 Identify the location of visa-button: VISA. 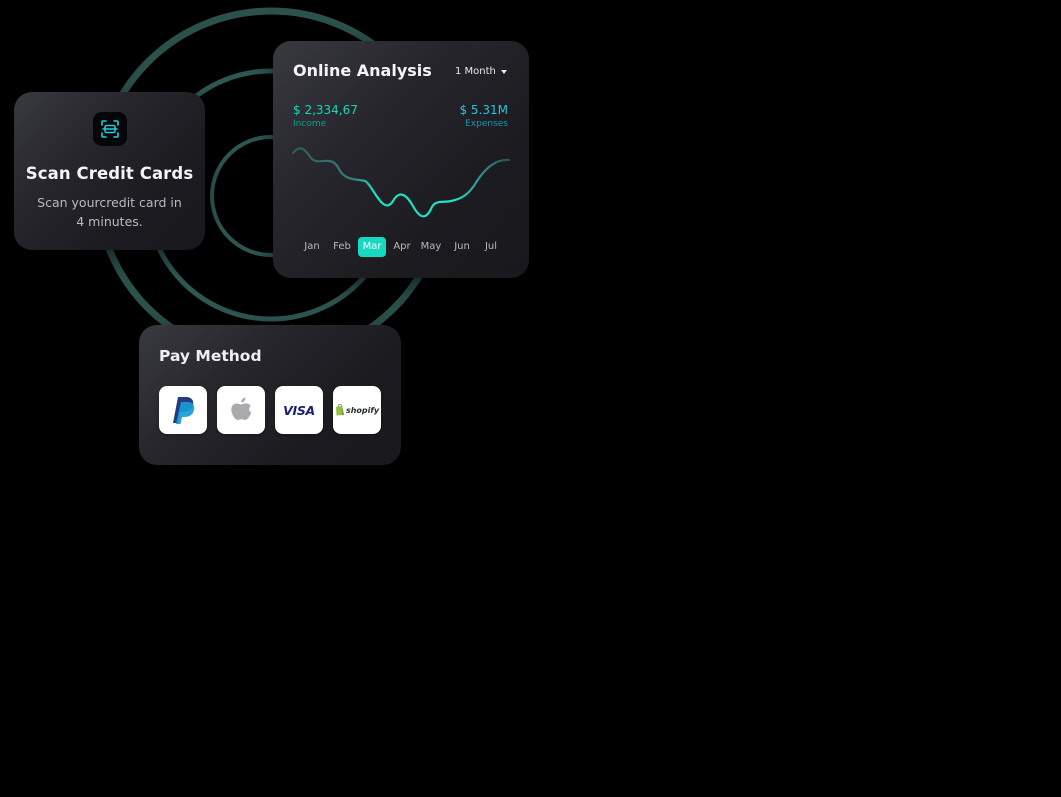
(299, 410).